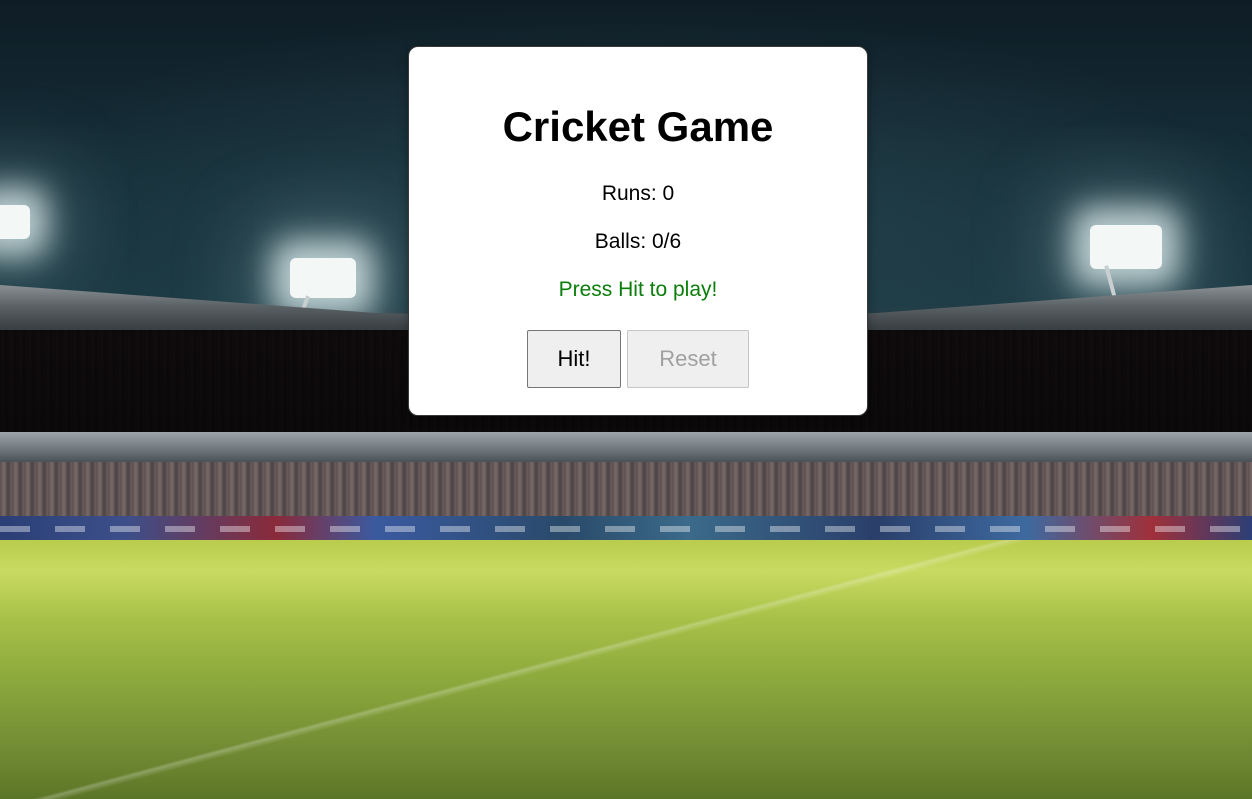 This screenshot has width=1252, height=799. What do you see at coordinates (574, 359) in the screenshot?
I see `hit-button: Hit!` at bounding box center [574, 359].